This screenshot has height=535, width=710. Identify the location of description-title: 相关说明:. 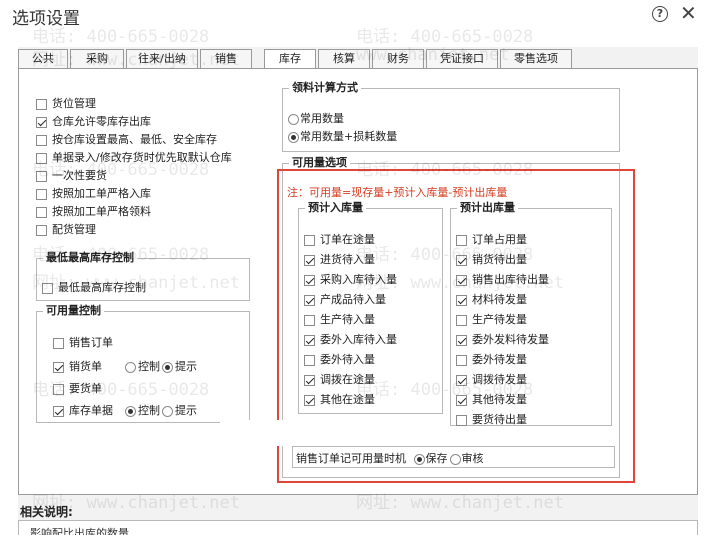
(46, 512).